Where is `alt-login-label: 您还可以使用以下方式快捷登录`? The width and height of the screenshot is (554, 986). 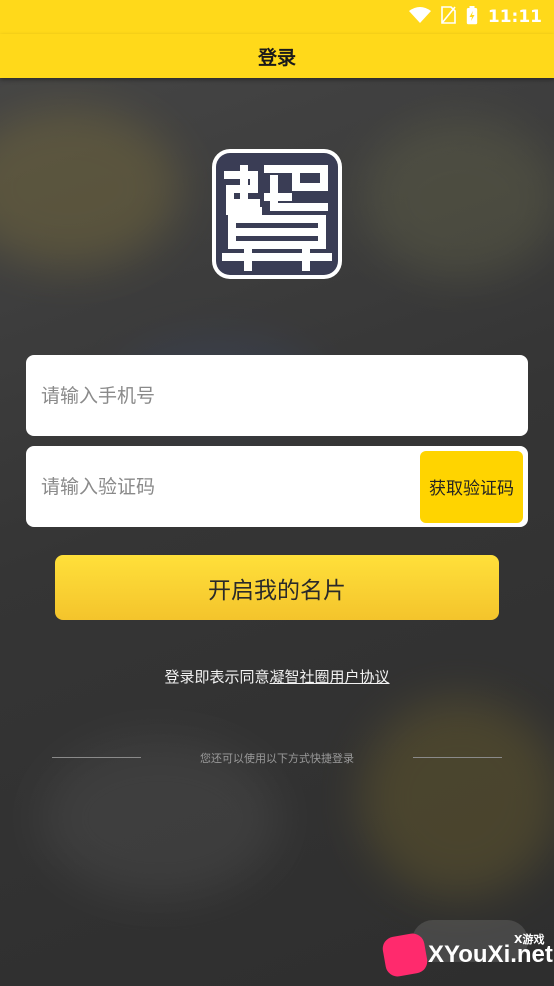 alt-login-label: 您还可以使用以下方式快捷登录 is located at coordinates (277, 758).